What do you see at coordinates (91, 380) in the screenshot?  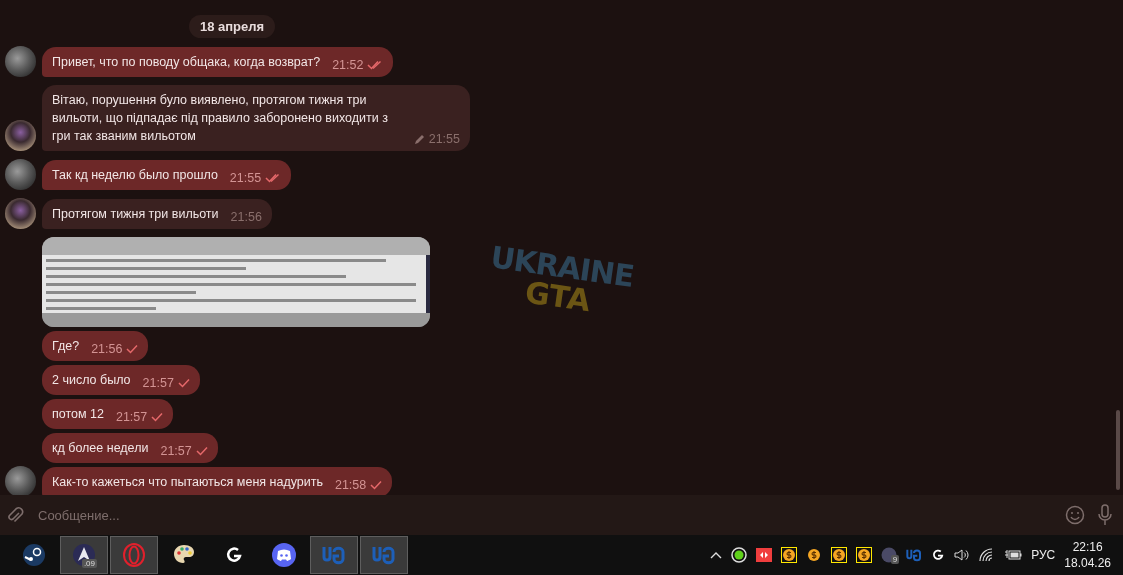 I see `message-text: 2 число было` at bounding box center [91, 380].